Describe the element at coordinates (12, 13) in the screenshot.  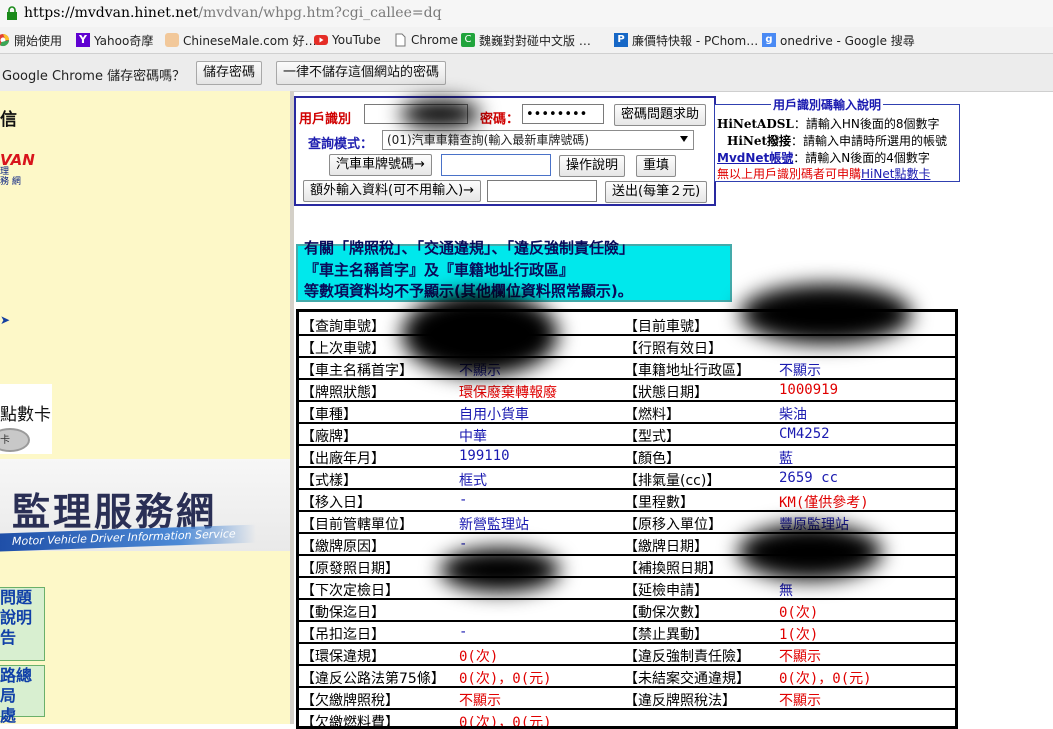
I see `lock-icon` at that location.